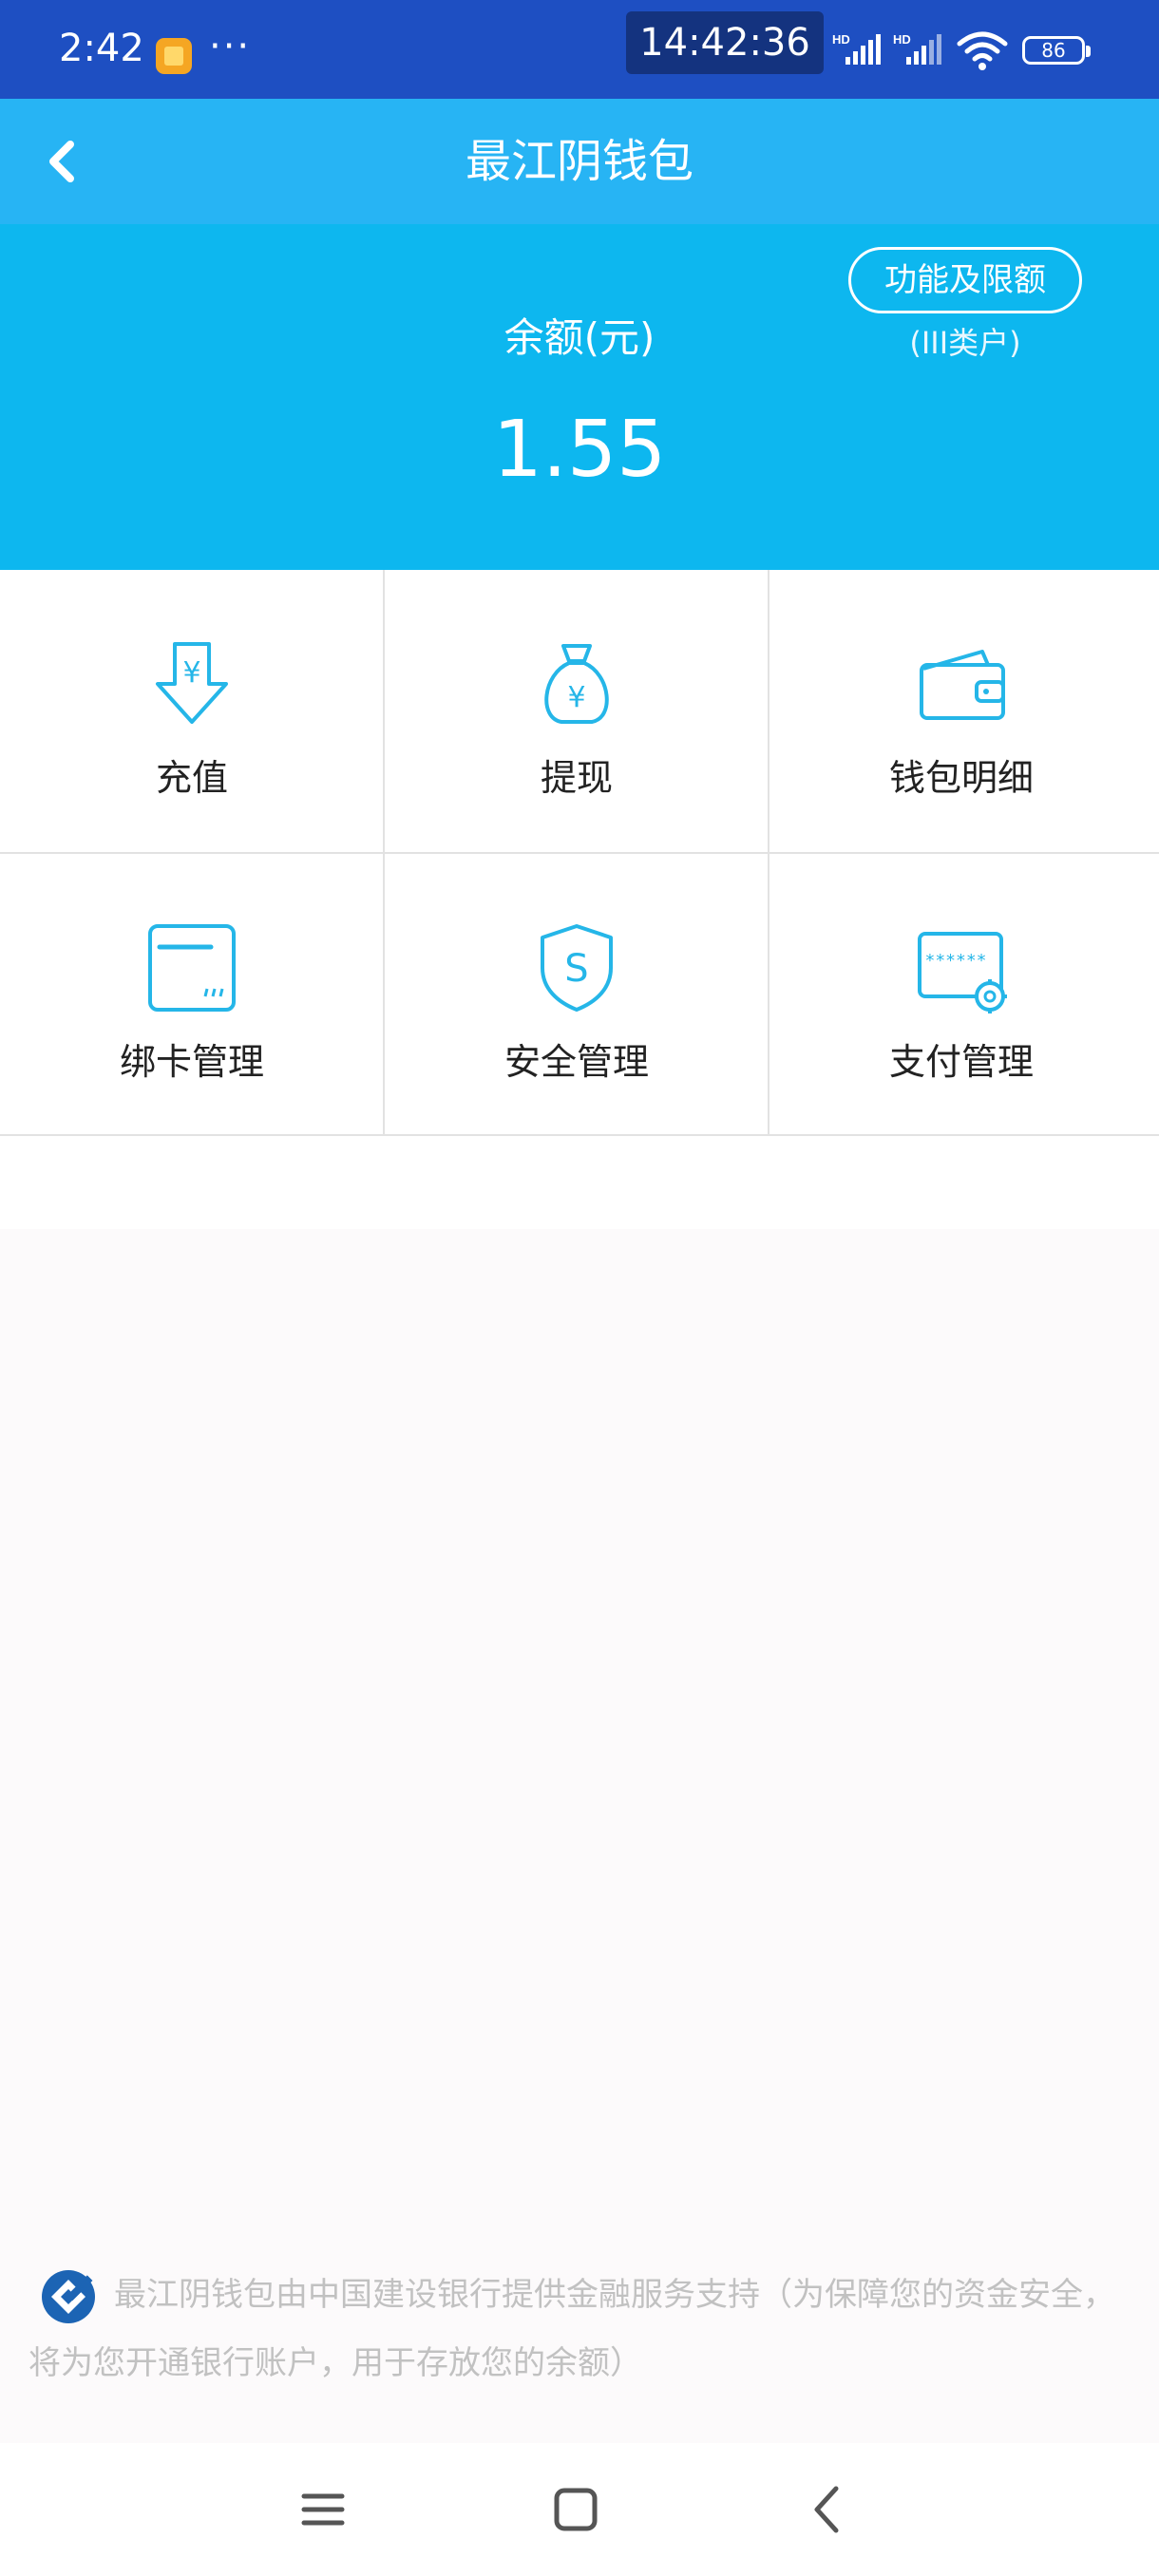 This screenshot has height=2576, width=1159. Describe the element at coordinates (962, 972) in the screenshot. I see `payment-settings-icon: ******` at that location.